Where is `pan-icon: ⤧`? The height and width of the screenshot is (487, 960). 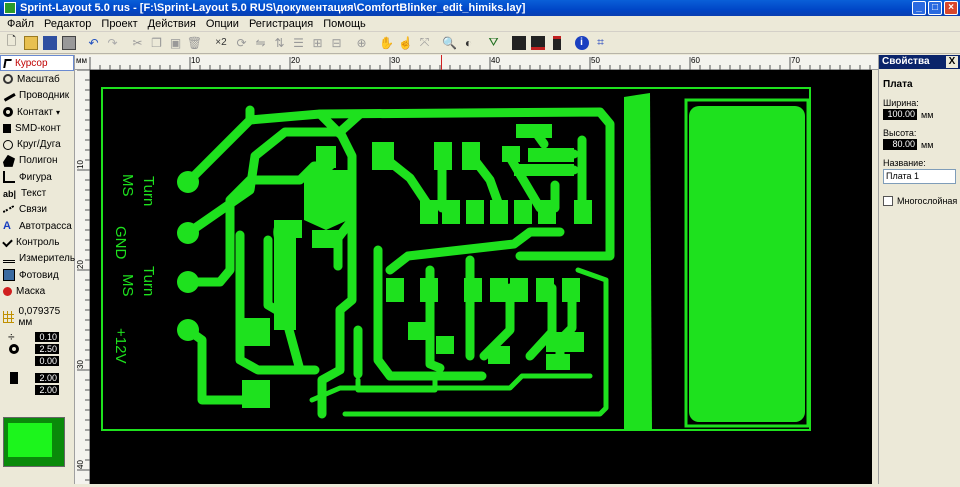
pan-icon: ⤧ is located at coordinates (424, 43).